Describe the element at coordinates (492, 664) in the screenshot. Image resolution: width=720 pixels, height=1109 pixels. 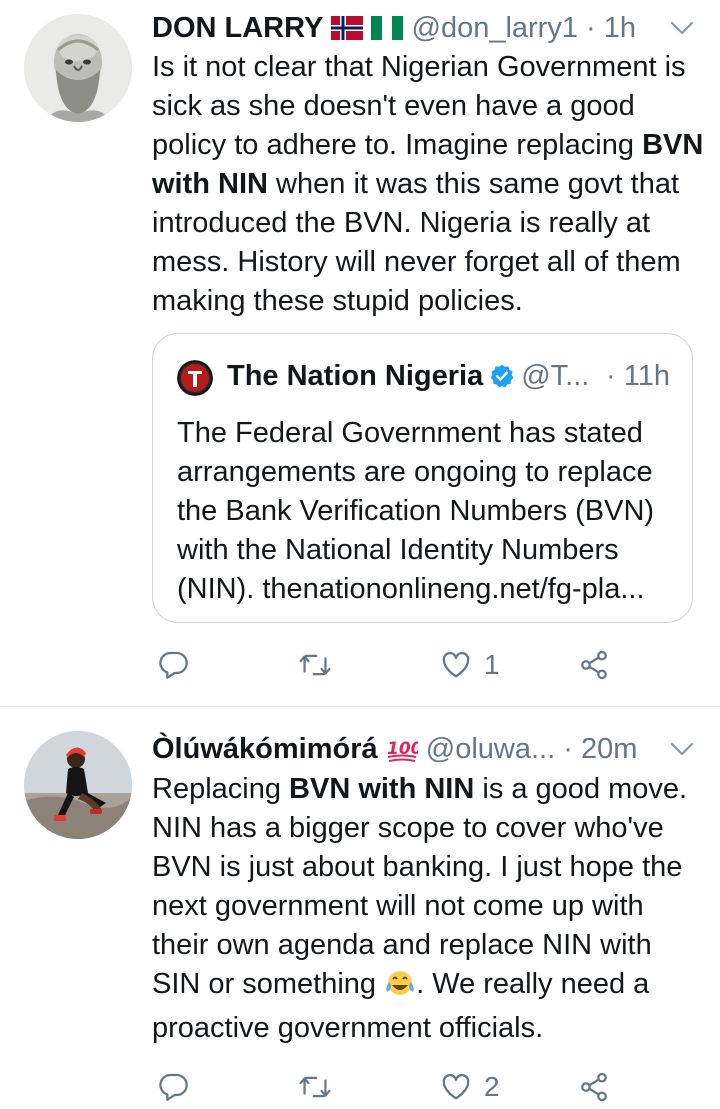
I see `like-count: 1` at that location.